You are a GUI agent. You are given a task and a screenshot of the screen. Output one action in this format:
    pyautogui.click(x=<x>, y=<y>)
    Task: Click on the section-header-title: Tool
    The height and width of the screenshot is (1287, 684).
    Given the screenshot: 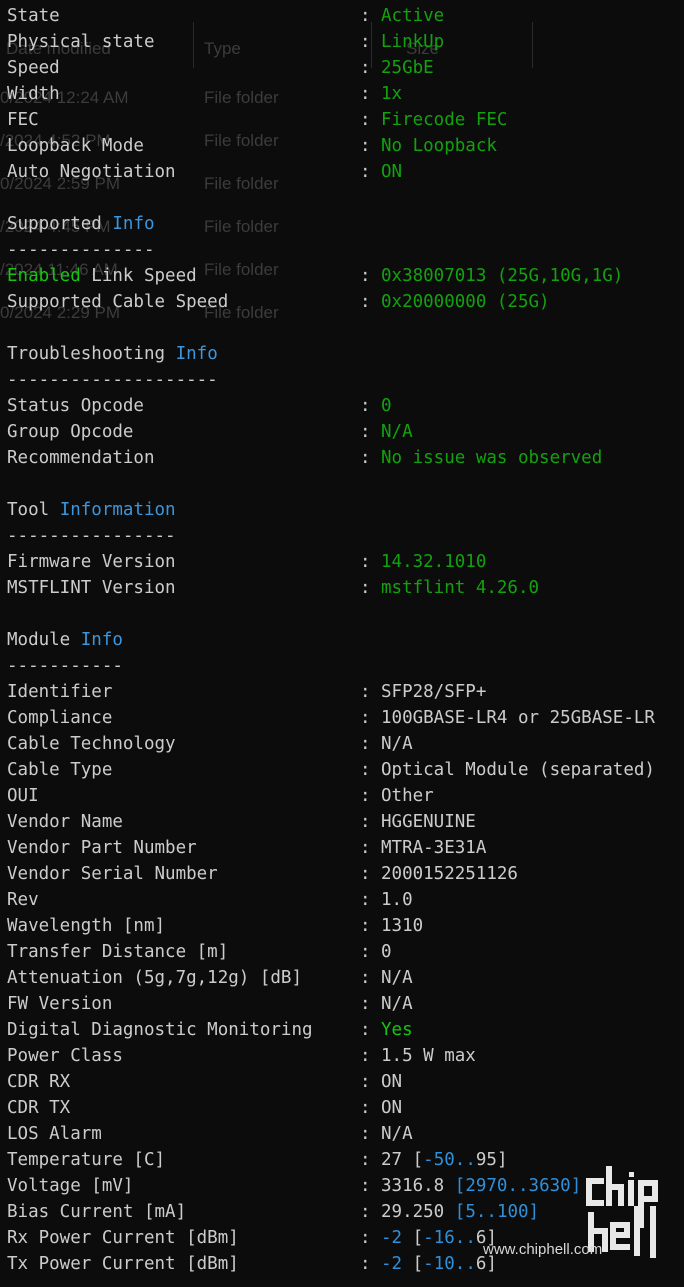 What is the action you would take?
    pyautogui.click(x=28, y=510)
    